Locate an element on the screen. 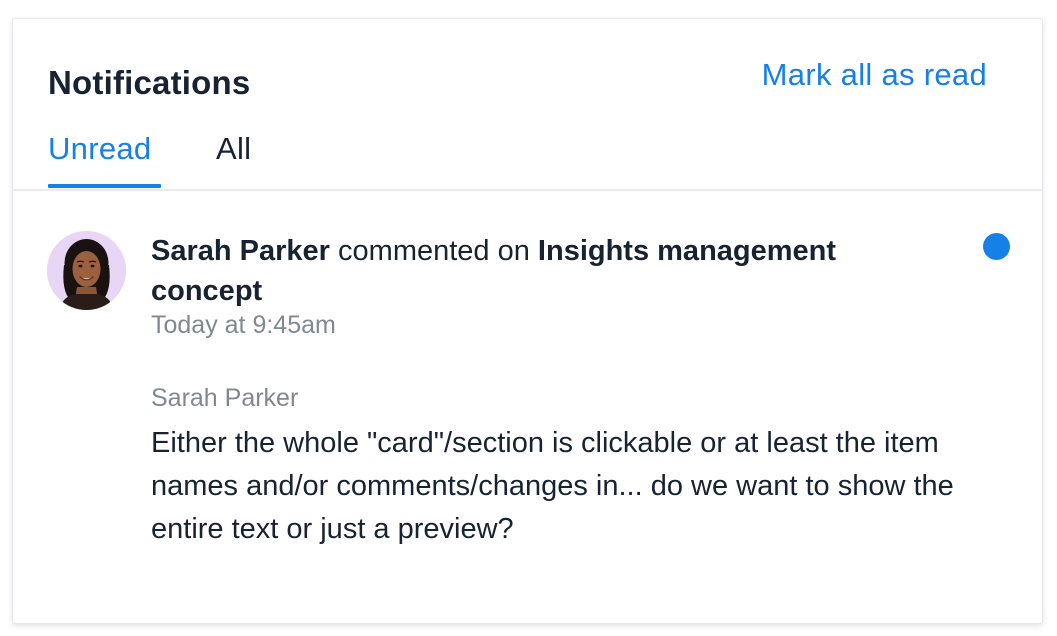  notification-timestamp: Today at 9:45am is located at coordinates (243, 325).